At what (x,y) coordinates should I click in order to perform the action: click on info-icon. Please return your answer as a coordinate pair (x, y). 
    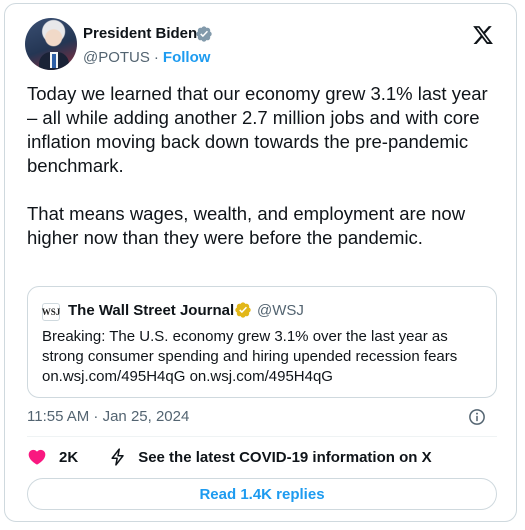
    Looking at the image, I should click on (477, 417).